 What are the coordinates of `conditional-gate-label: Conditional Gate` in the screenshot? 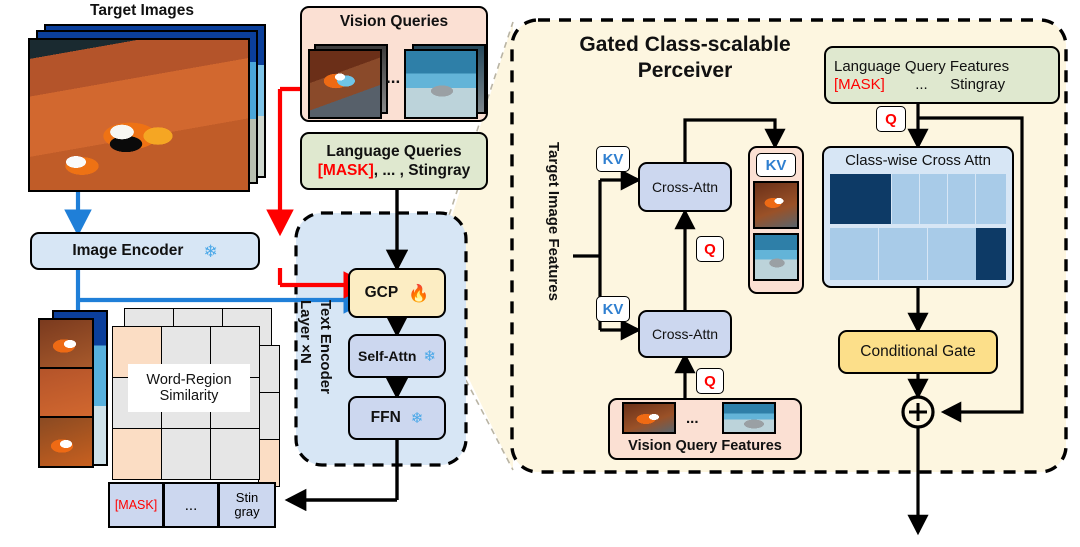 It's located at (918, 351).